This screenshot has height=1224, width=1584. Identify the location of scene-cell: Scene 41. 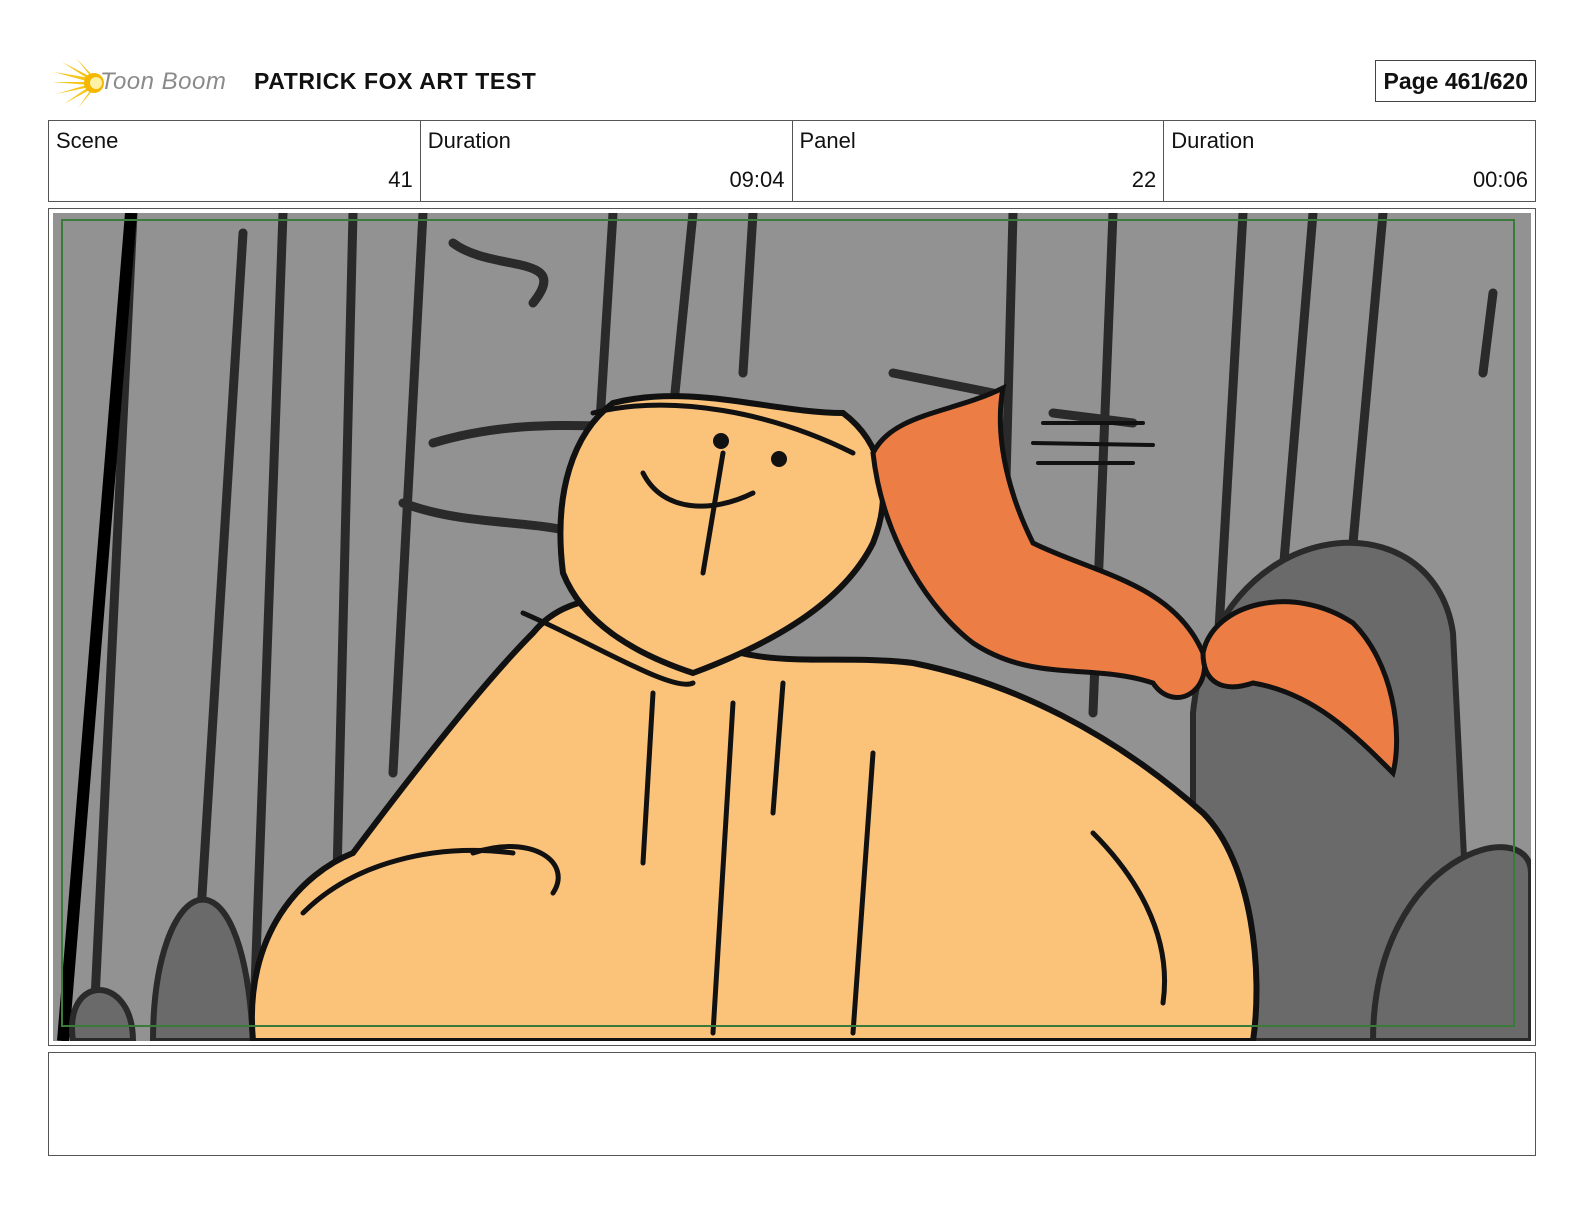
(235, 161).